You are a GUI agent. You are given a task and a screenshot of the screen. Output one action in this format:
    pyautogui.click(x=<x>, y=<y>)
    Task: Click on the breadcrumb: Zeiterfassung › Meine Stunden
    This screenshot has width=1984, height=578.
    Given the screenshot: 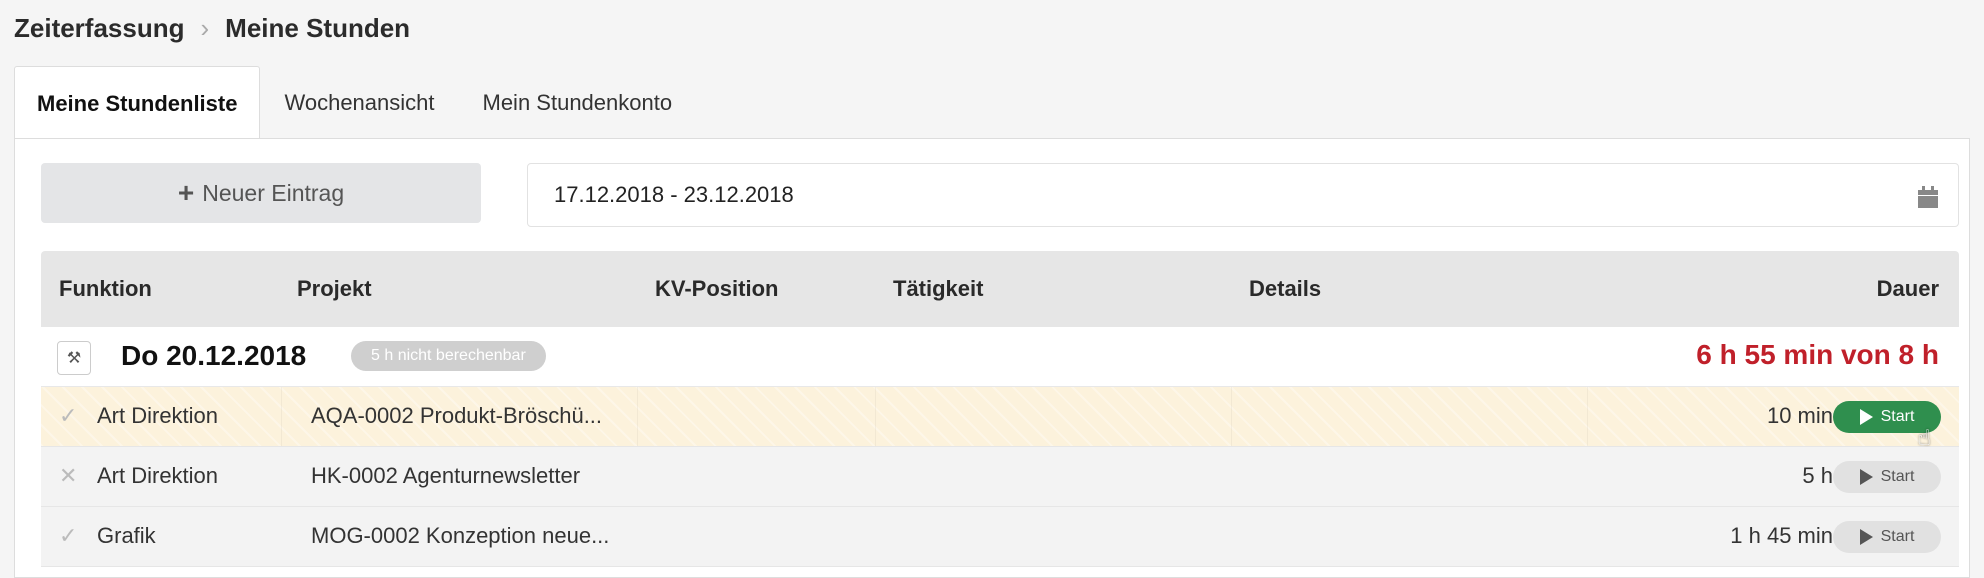 What is the action you would take?
    pyautogui.click(x=212, y=28)
    